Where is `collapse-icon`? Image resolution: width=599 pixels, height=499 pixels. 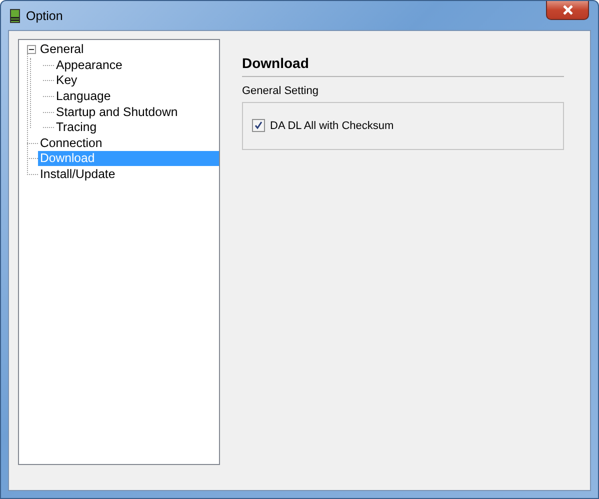
collapse-icon is located at coordinates (31, 49).